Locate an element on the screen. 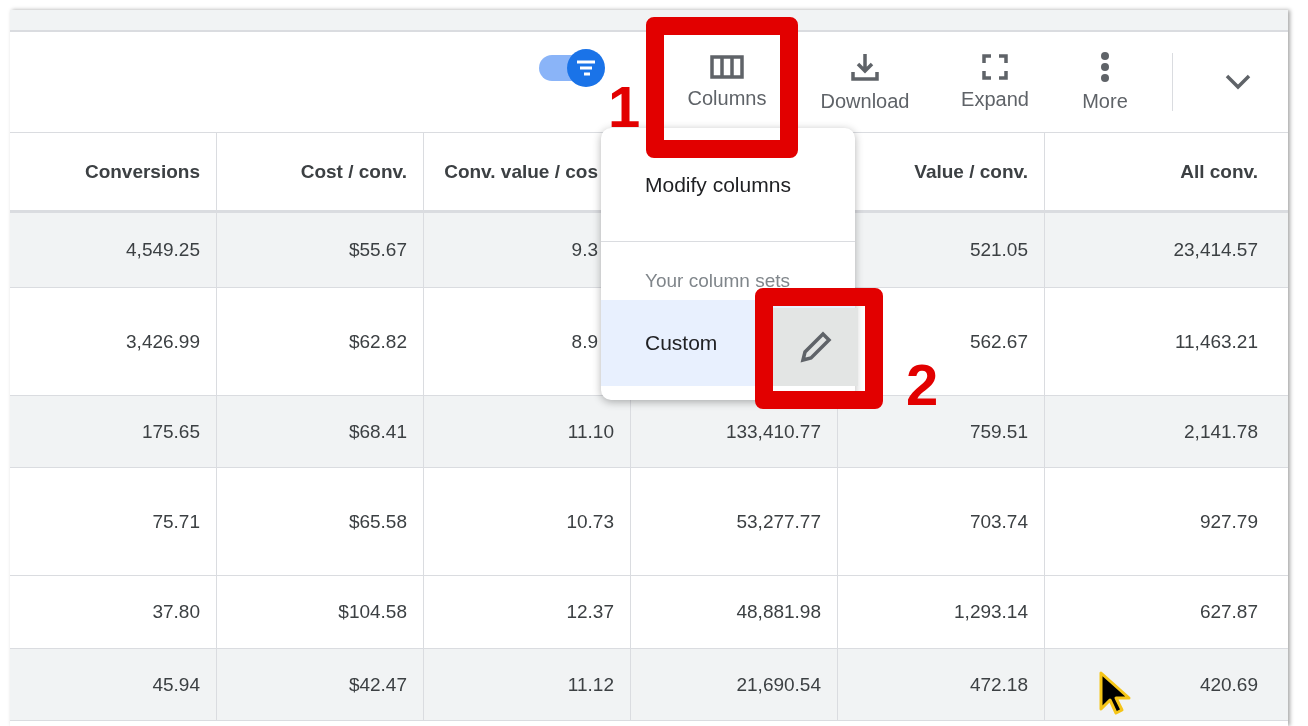 The height and width of the screenshot is (726, 1308). table-cell: 10.73 is located at coordinates (590, 521).